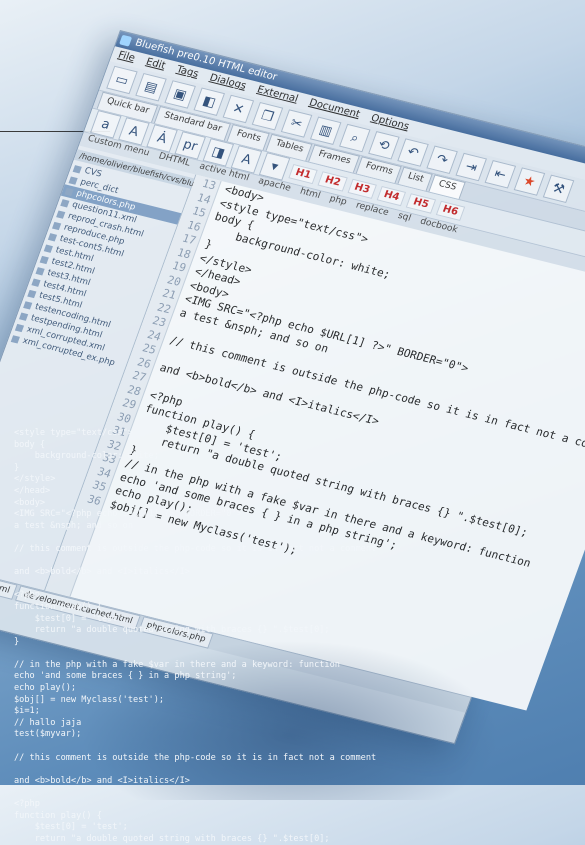  What do you see at coordinates (122, 80) in the screenshot?
I see `new-file-icon: ▭` at bounding box center [122, 80].